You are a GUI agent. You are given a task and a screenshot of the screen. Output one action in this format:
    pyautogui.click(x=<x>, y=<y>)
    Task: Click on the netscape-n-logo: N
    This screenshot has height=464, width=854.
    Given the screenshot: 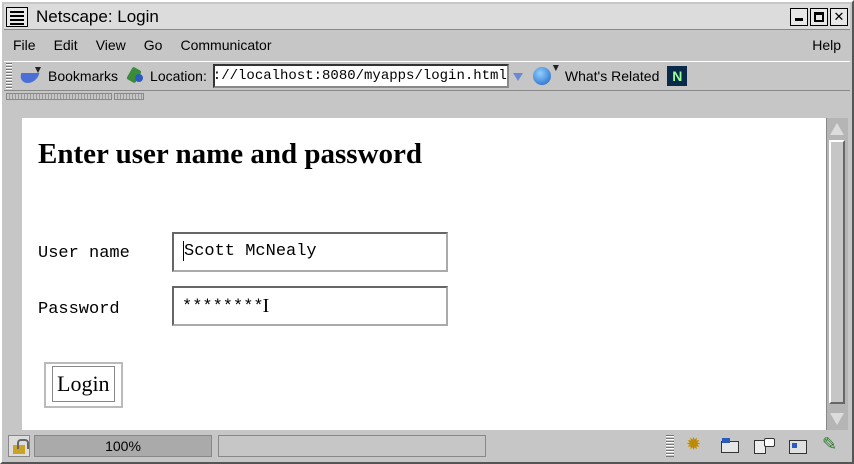 What is the action you would take?
    pyautogui.click(x=677, y=76)
    